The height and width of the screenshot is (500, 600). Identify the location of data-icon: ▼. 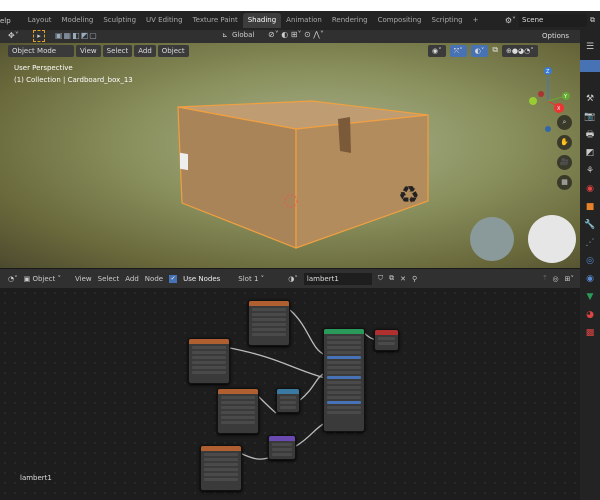
(590, 297).